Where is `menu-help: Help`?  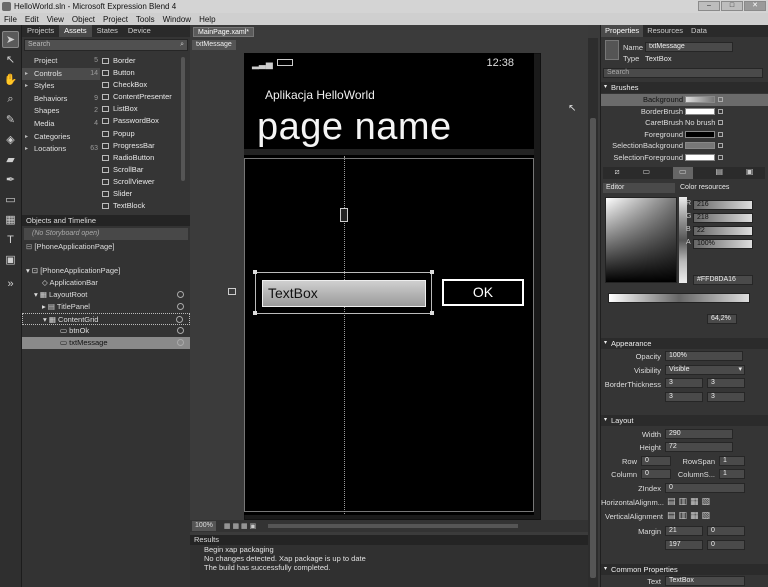 menu-help: Help is located at coordinates (207, 19).